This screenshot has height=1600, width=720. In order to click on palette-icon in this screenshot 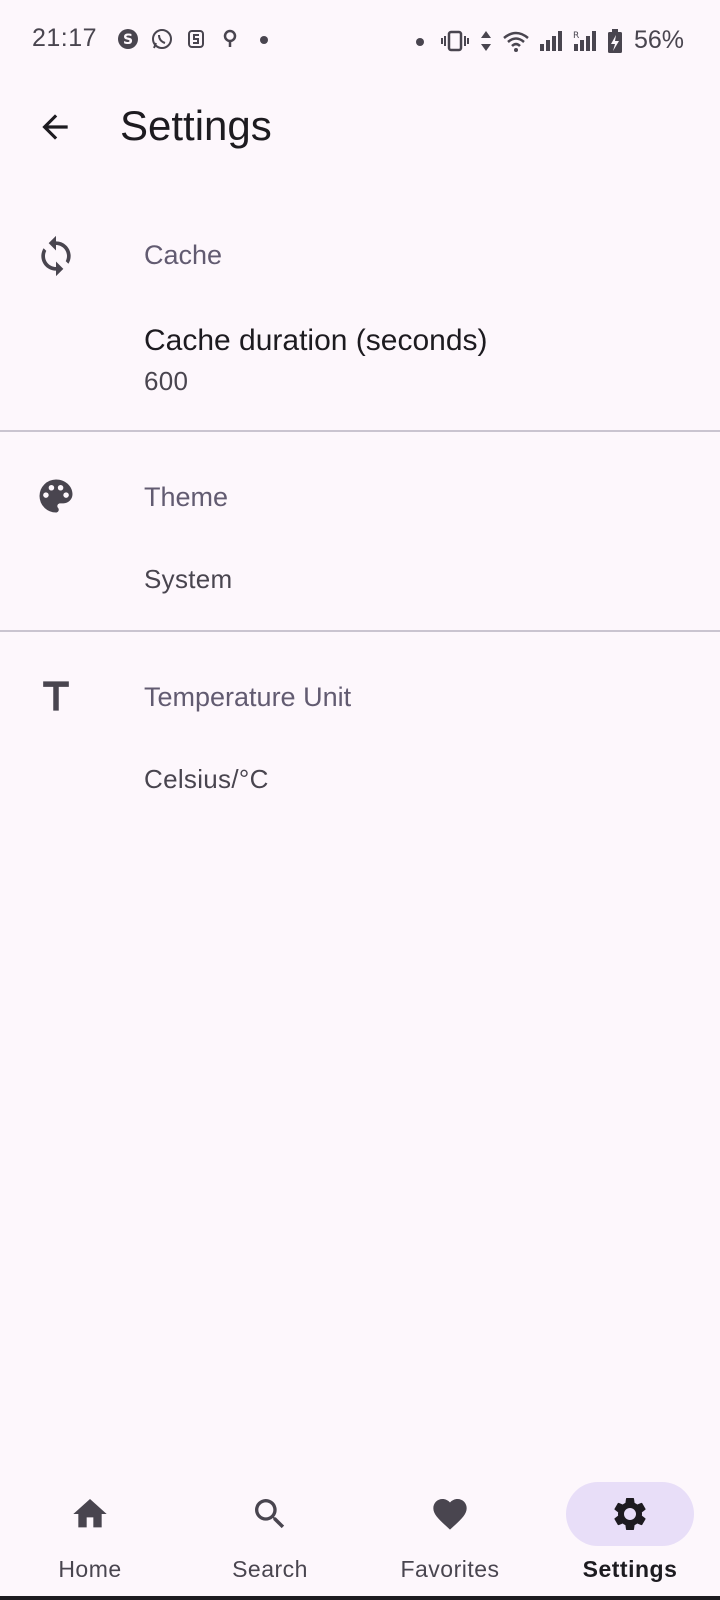, I will do `click(56, 496)`.